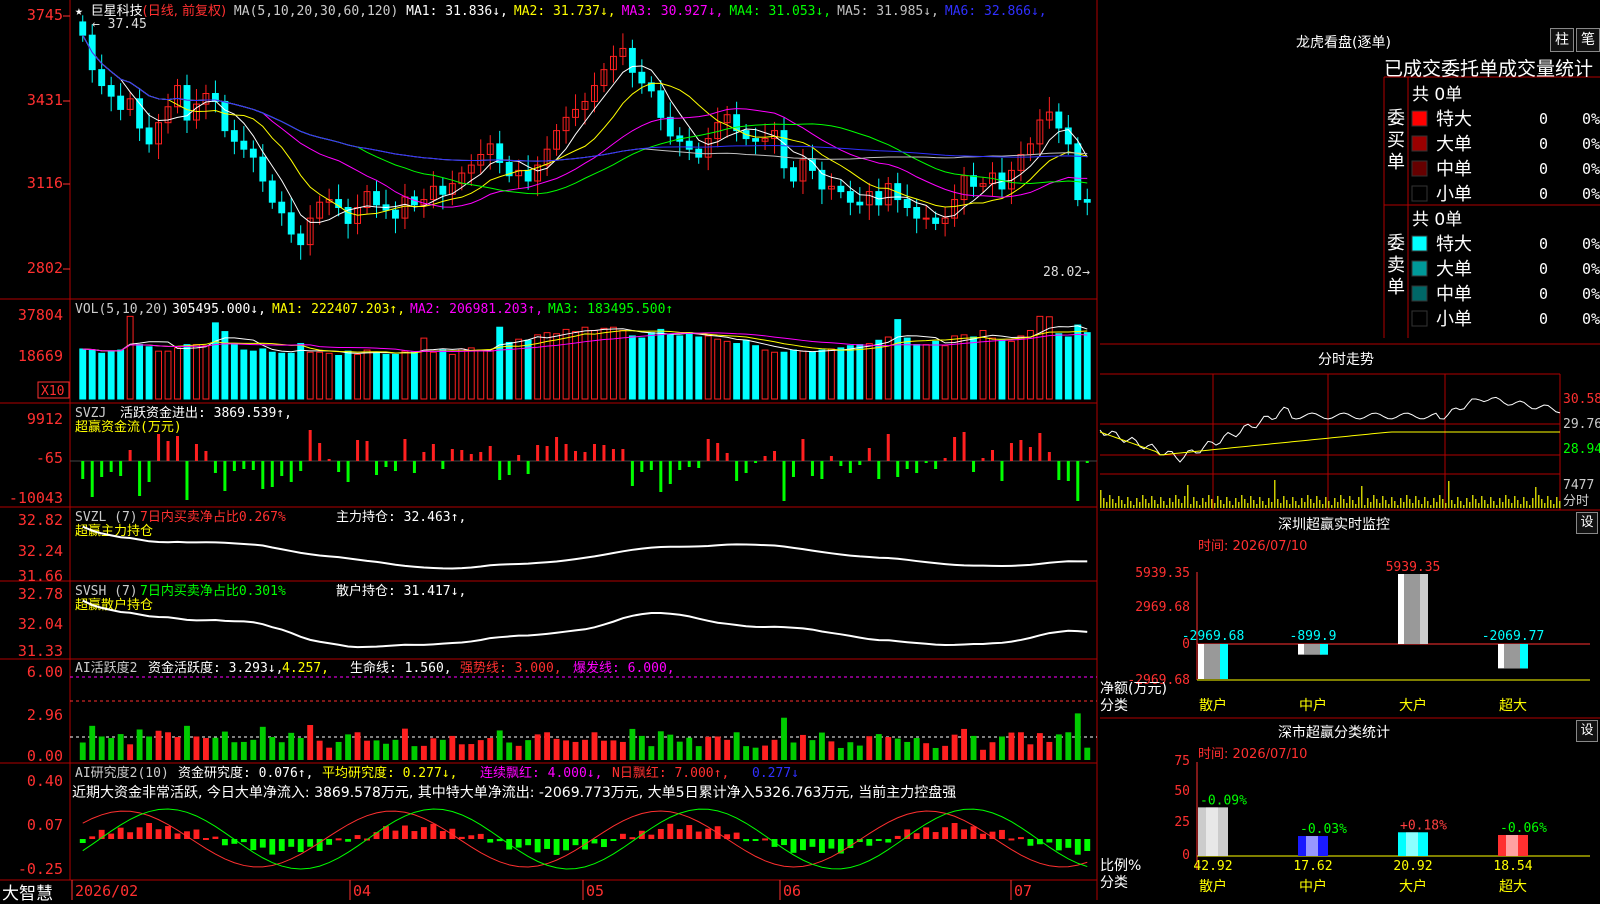 This screenshot has width=1600, height=904. Describe the element at coordinates (1312, 866) in the screenshot. I see `classify-value-label: 17.62` at that location.